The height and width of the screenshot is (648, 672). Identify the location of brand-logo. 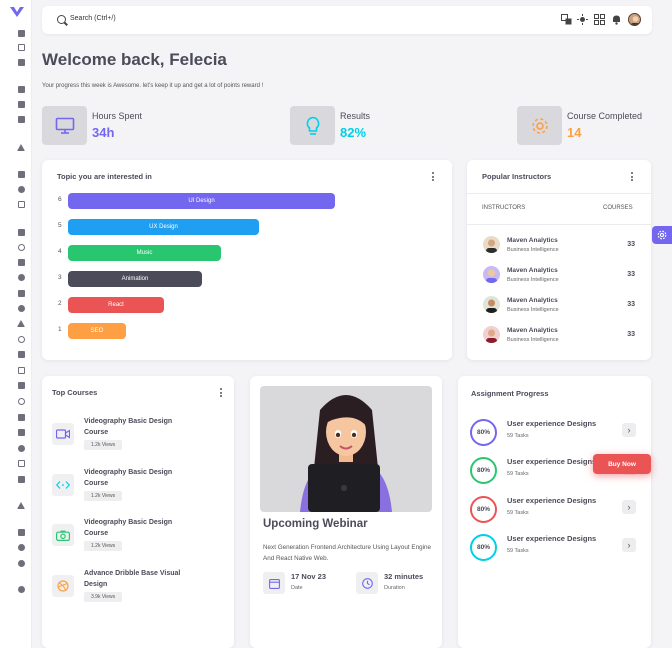
(17, 12).